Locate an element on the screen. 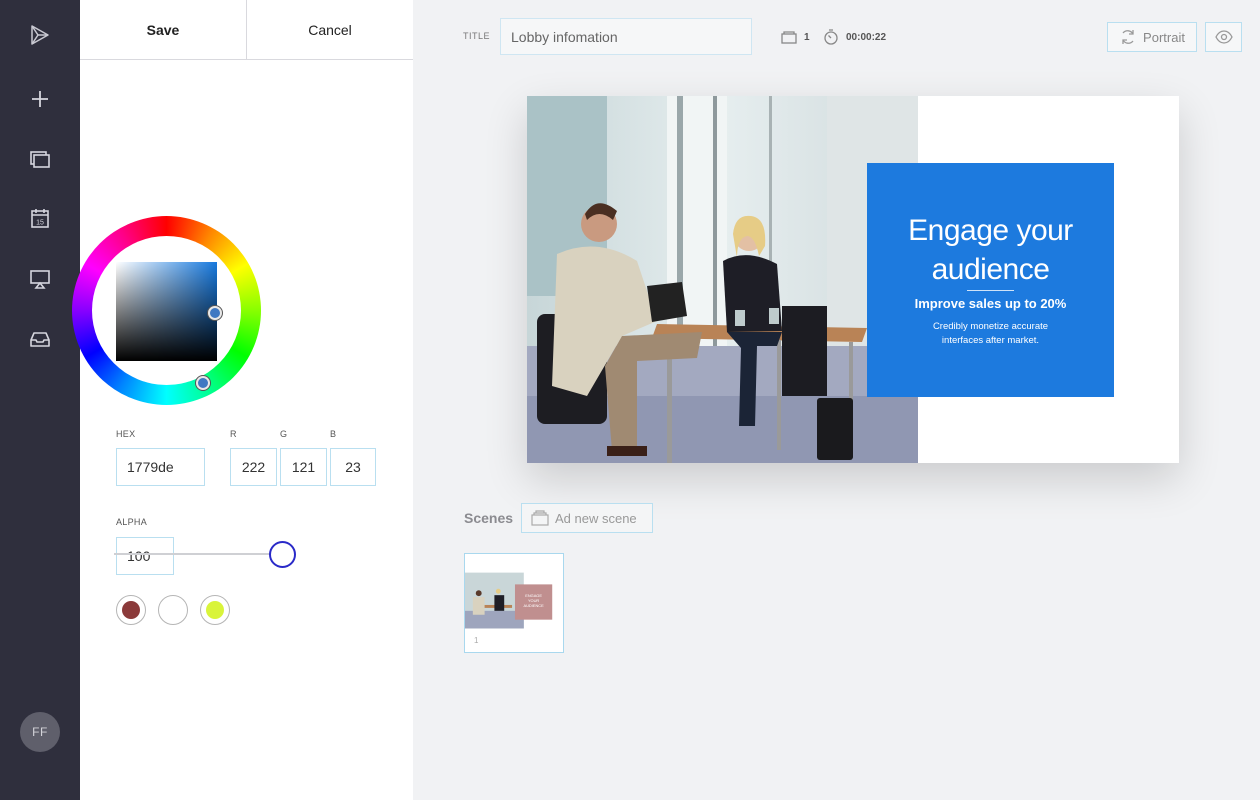 This screenshot has width=1260, height=800. card-subheadline: Improve sales up to 20% is located at coordinates (990, 303).